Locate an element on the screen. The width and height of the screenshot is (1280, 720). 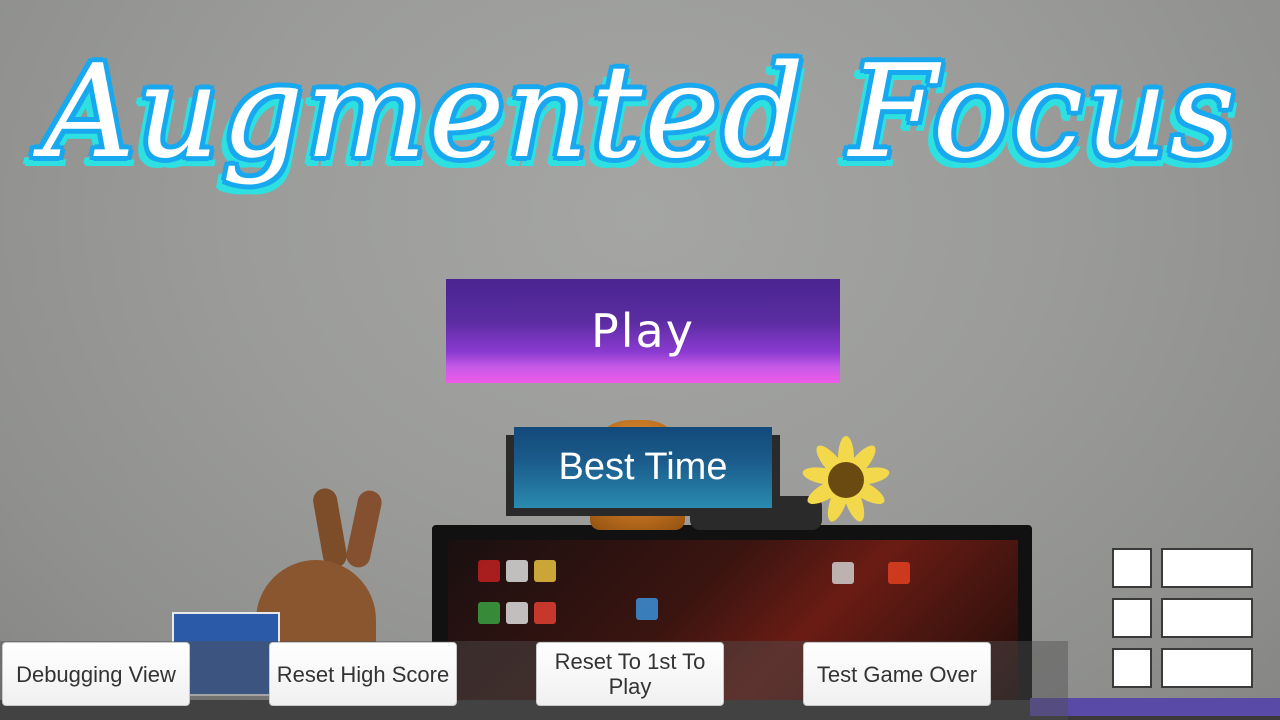
reset-first-to-play-button: Reset To 1st To Play is located at coordinates (630, 674).